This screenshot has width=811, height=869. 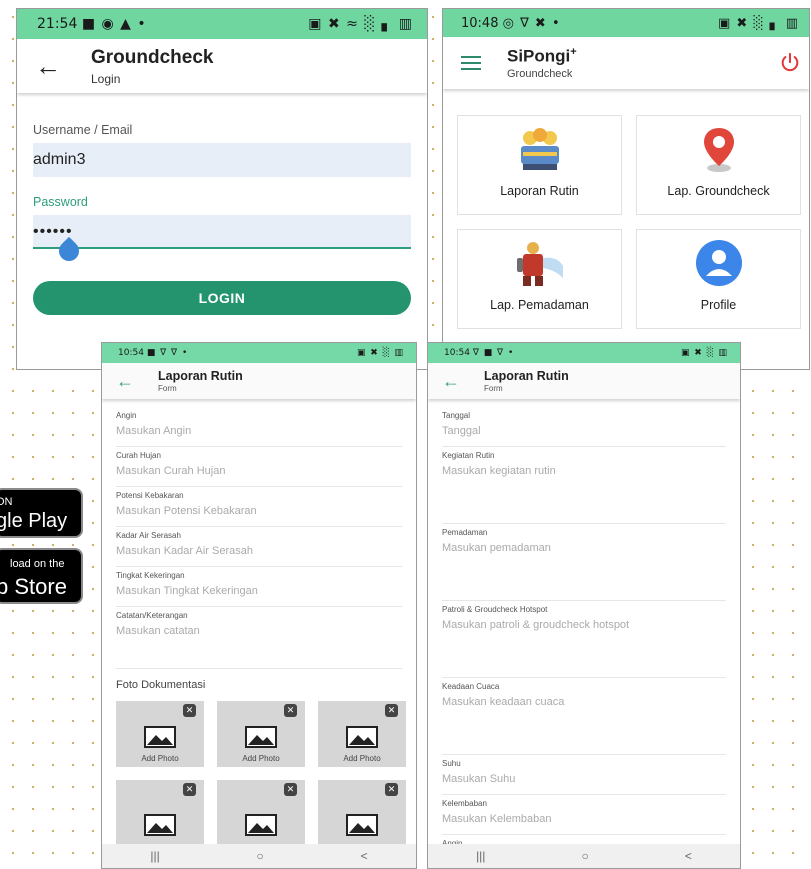 What do you see at coordinates (704, 353) in the screenshot?
I see `system-status-icons: ▣ ✖ ░ ▥` at bounding box center [704, 353].